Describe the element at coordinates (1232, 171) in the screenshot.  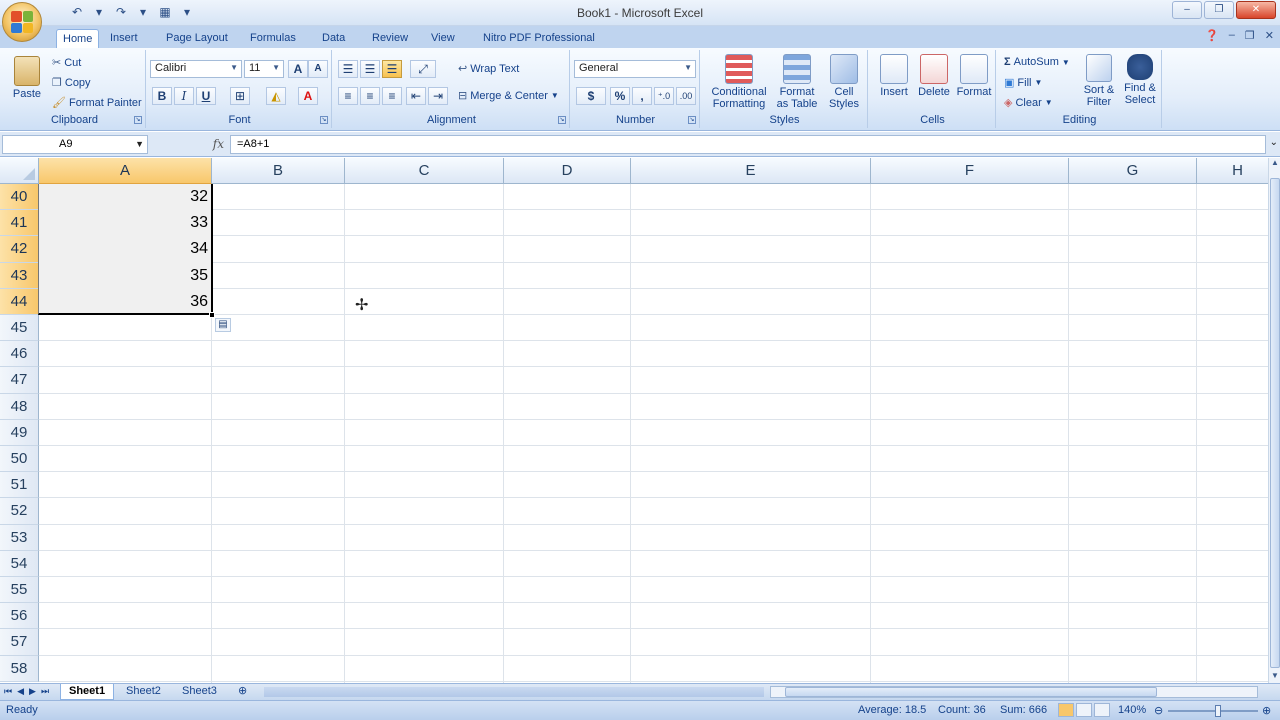
I see `column-header-h: H` at that location.